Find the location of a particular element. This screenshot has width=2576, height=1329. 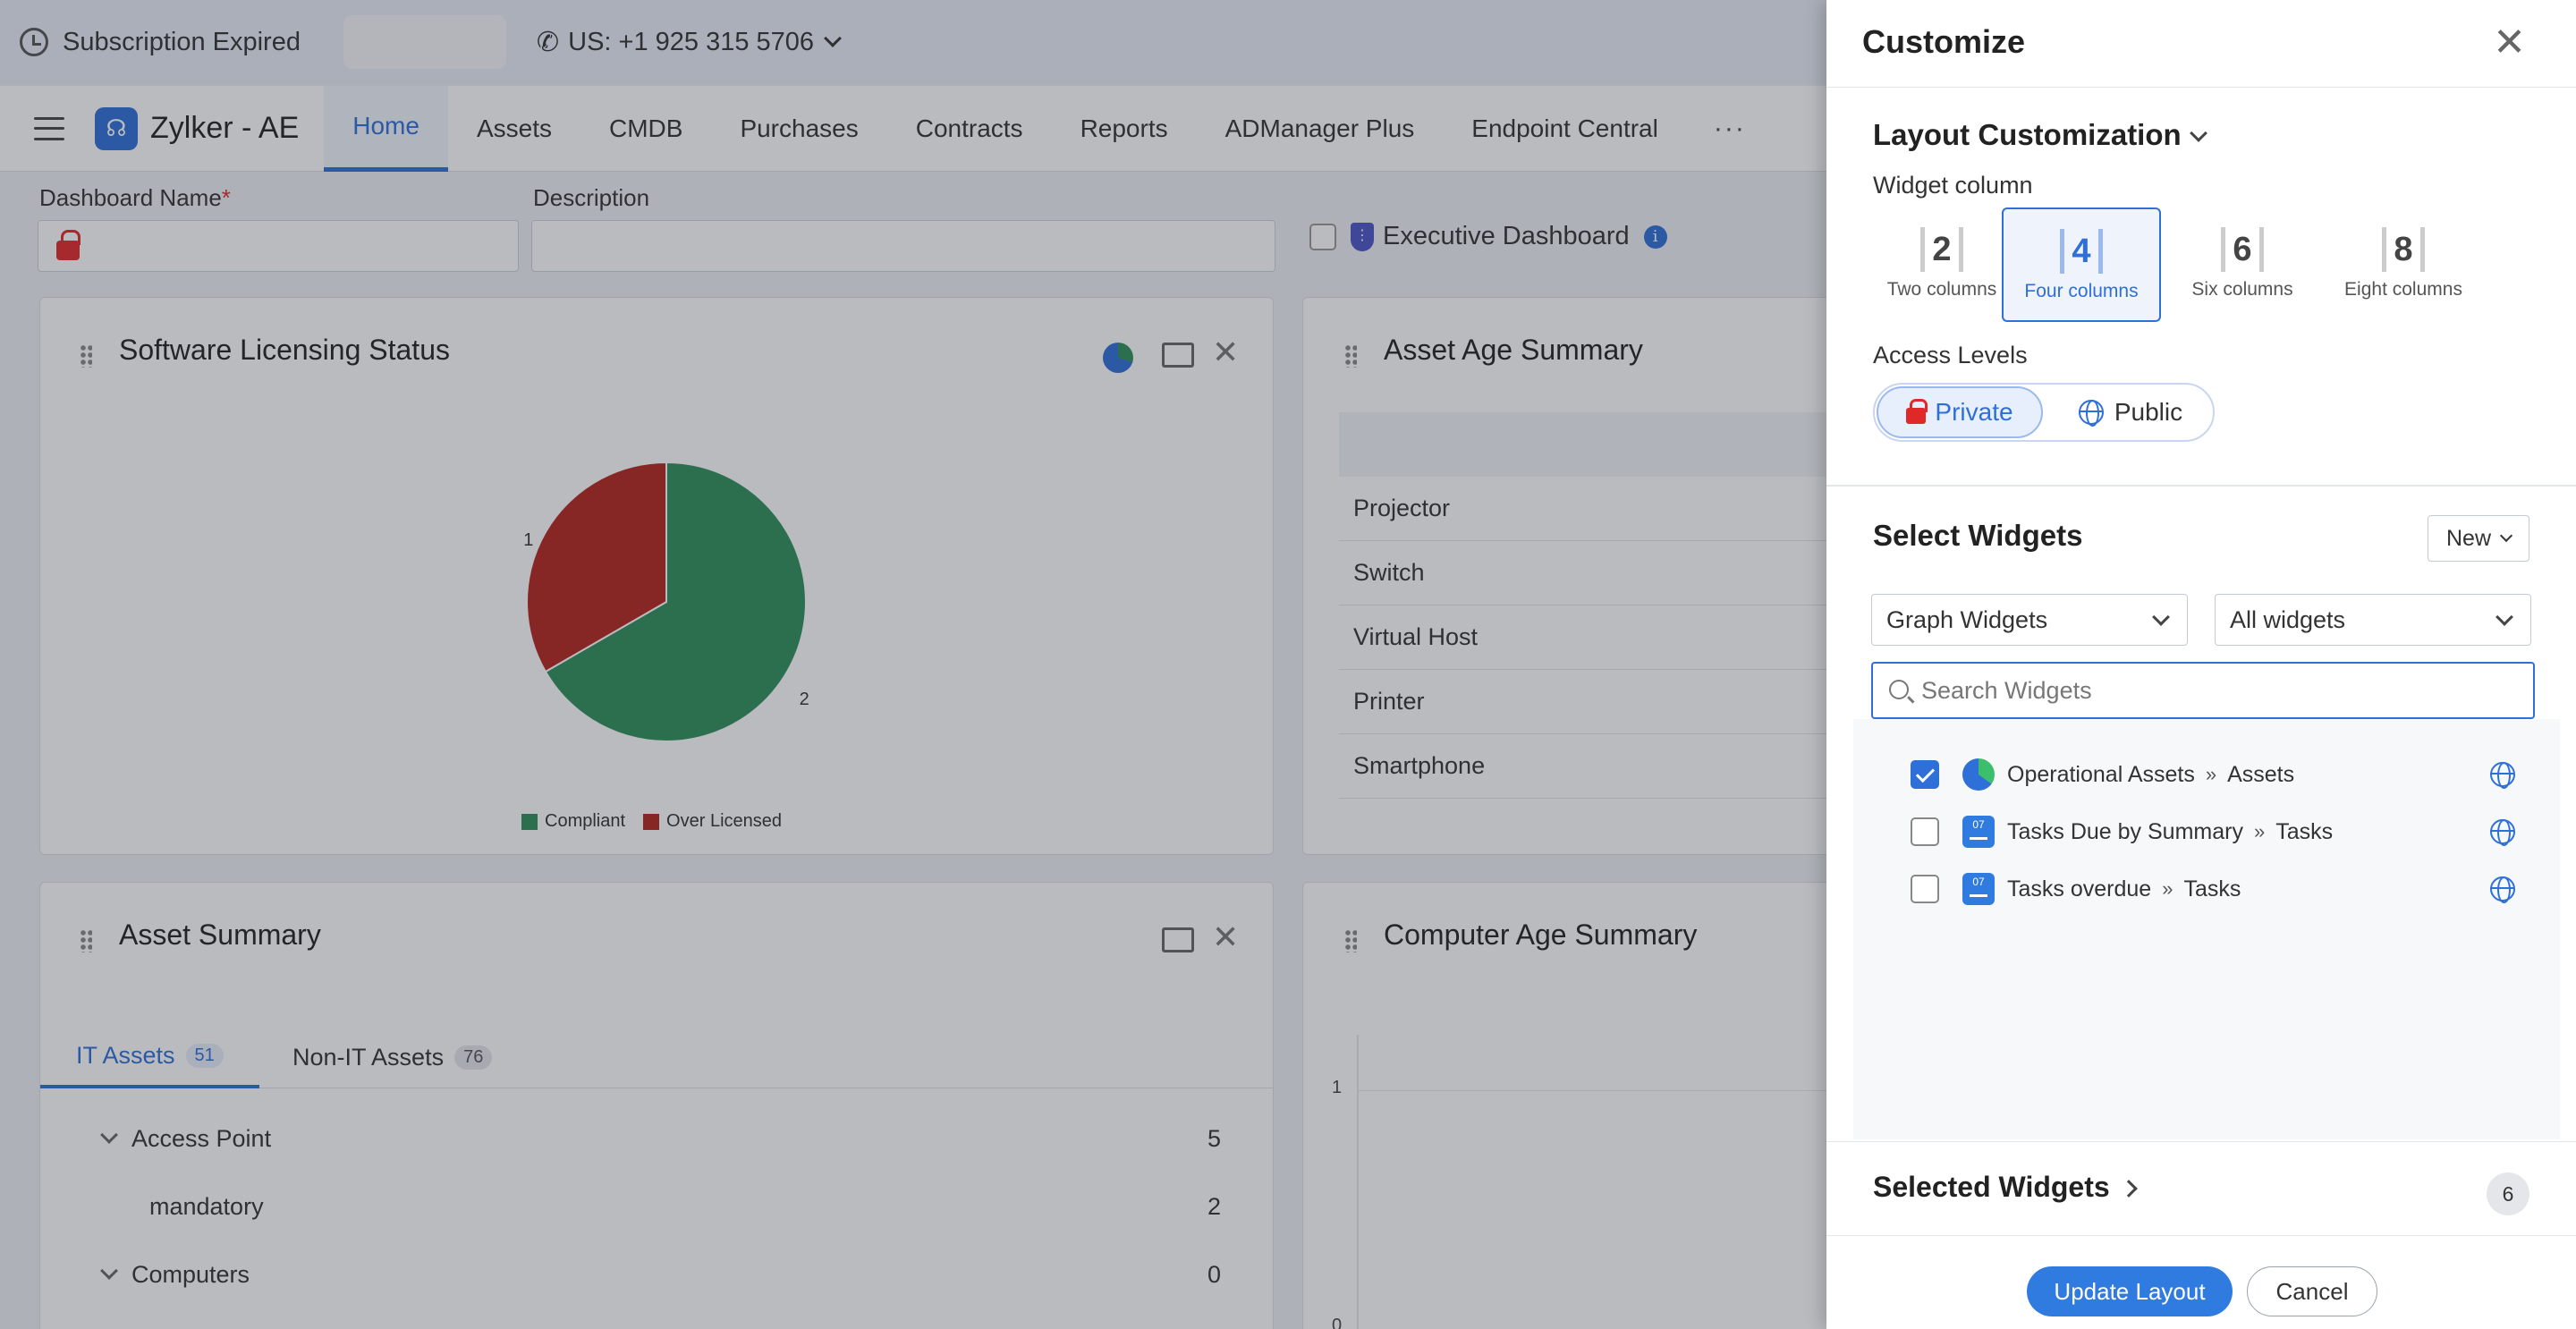

search-widgets-input: Search Widgets is located at coordinates (2203, 690).